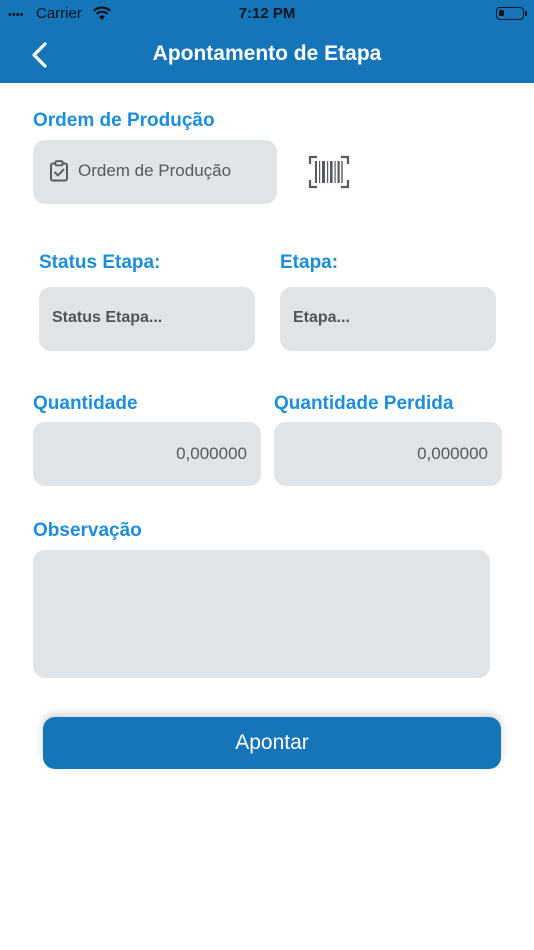 The image size is (534, 950). I want to click on quantidade-perdida-label: Quantidade Perdida, so click(364, 403).